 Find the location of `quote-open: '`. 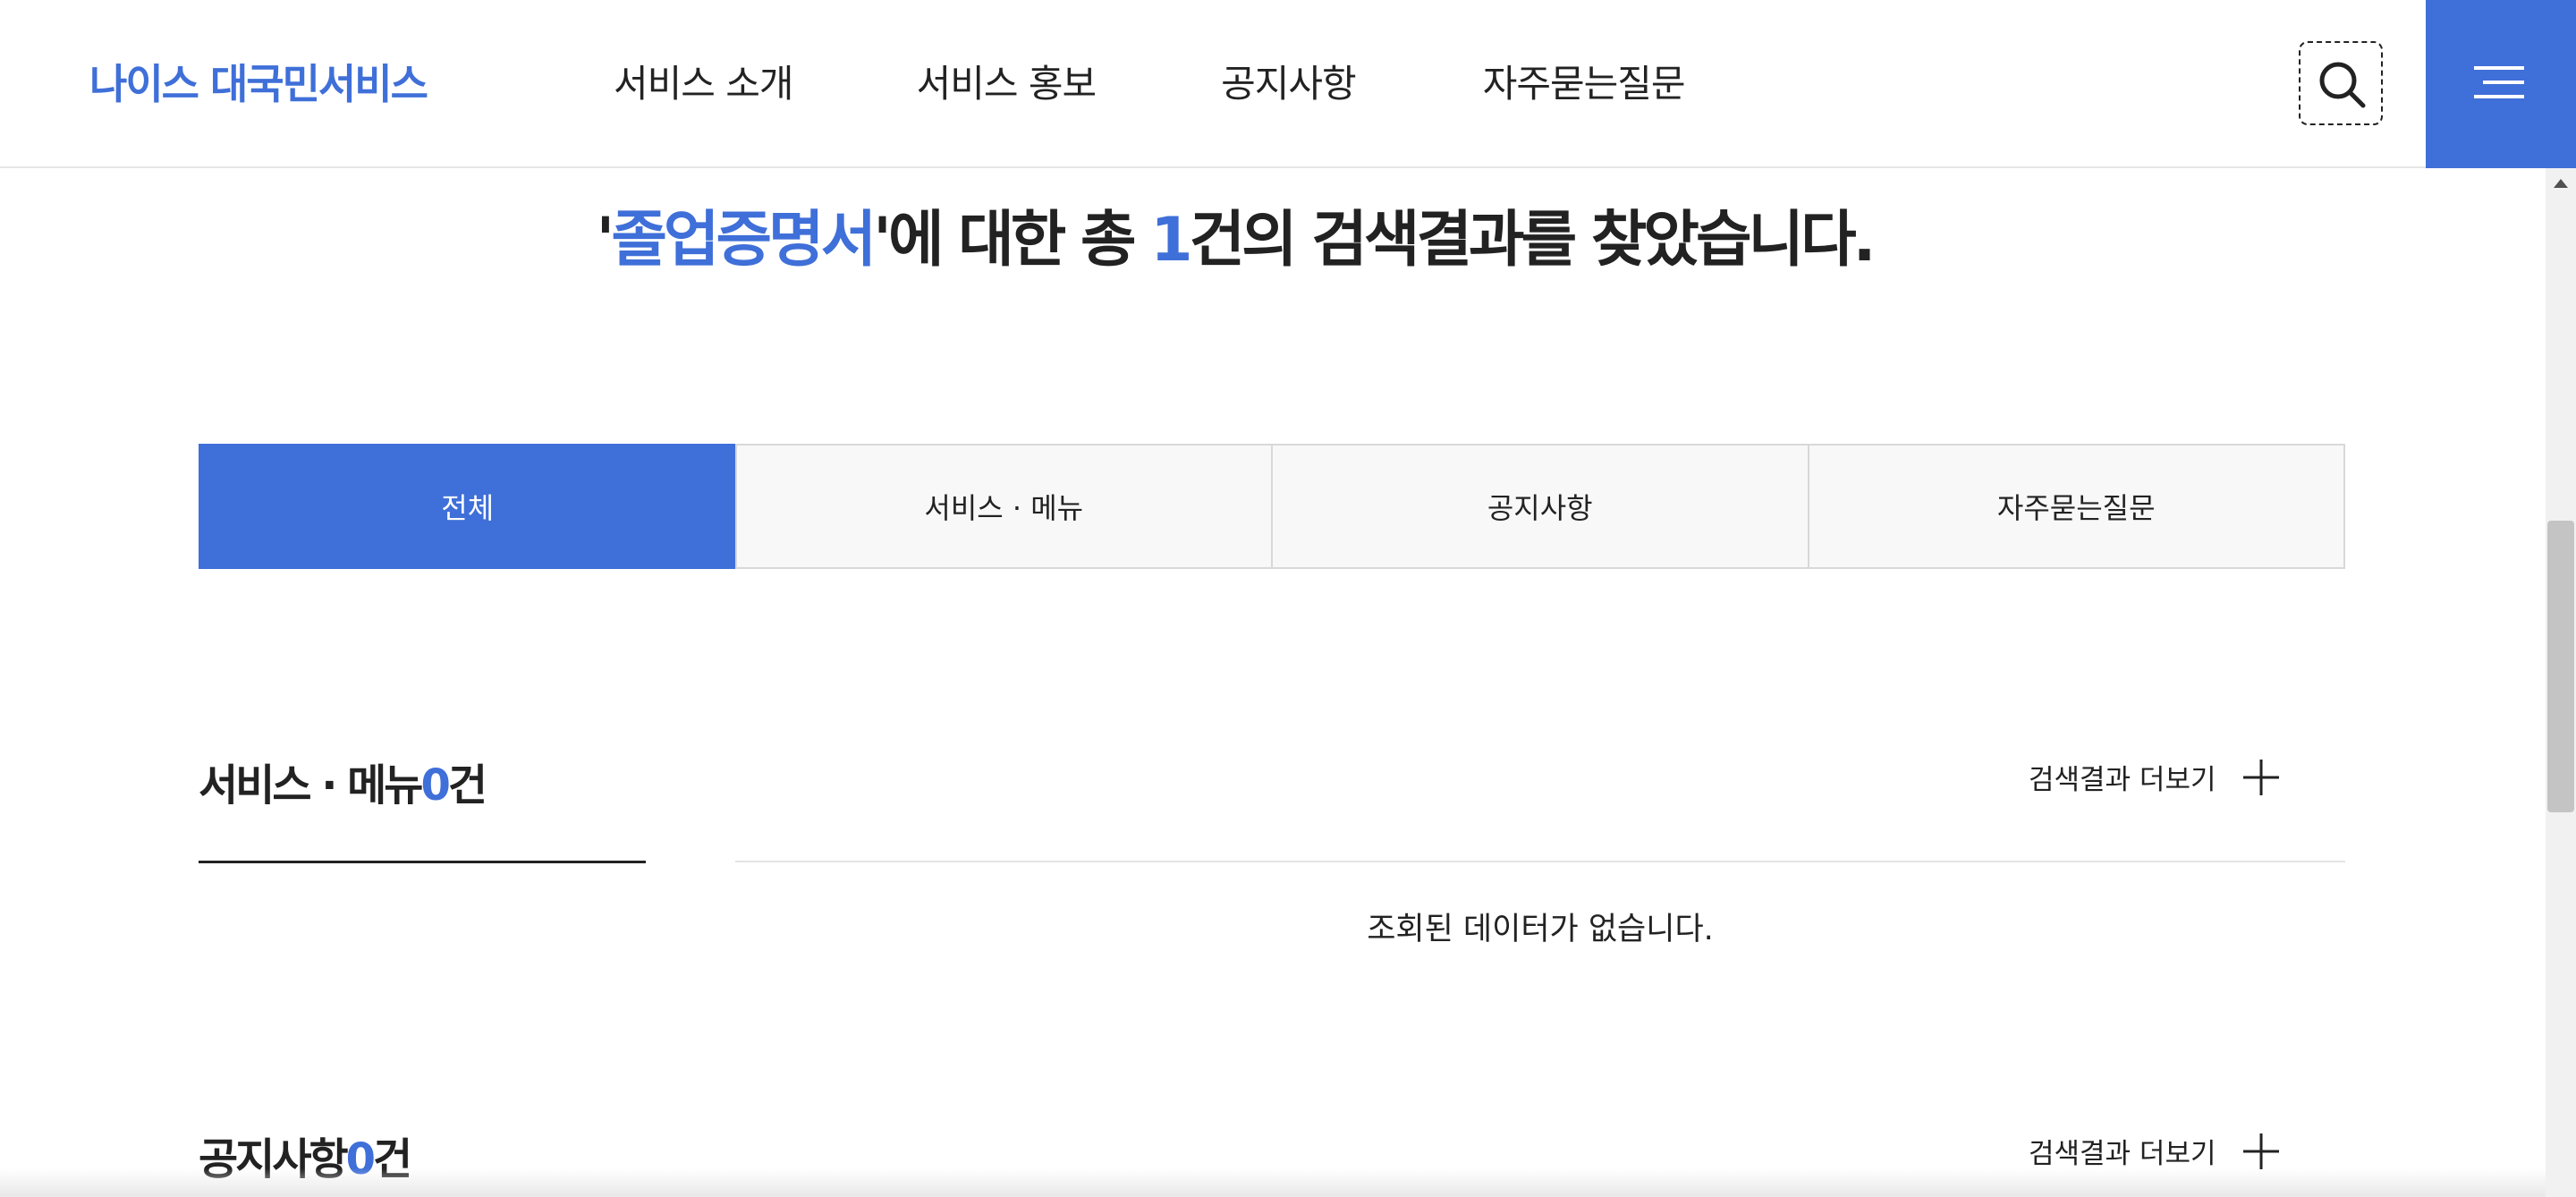

quote-open: ' is located at coordinates (605, 241).